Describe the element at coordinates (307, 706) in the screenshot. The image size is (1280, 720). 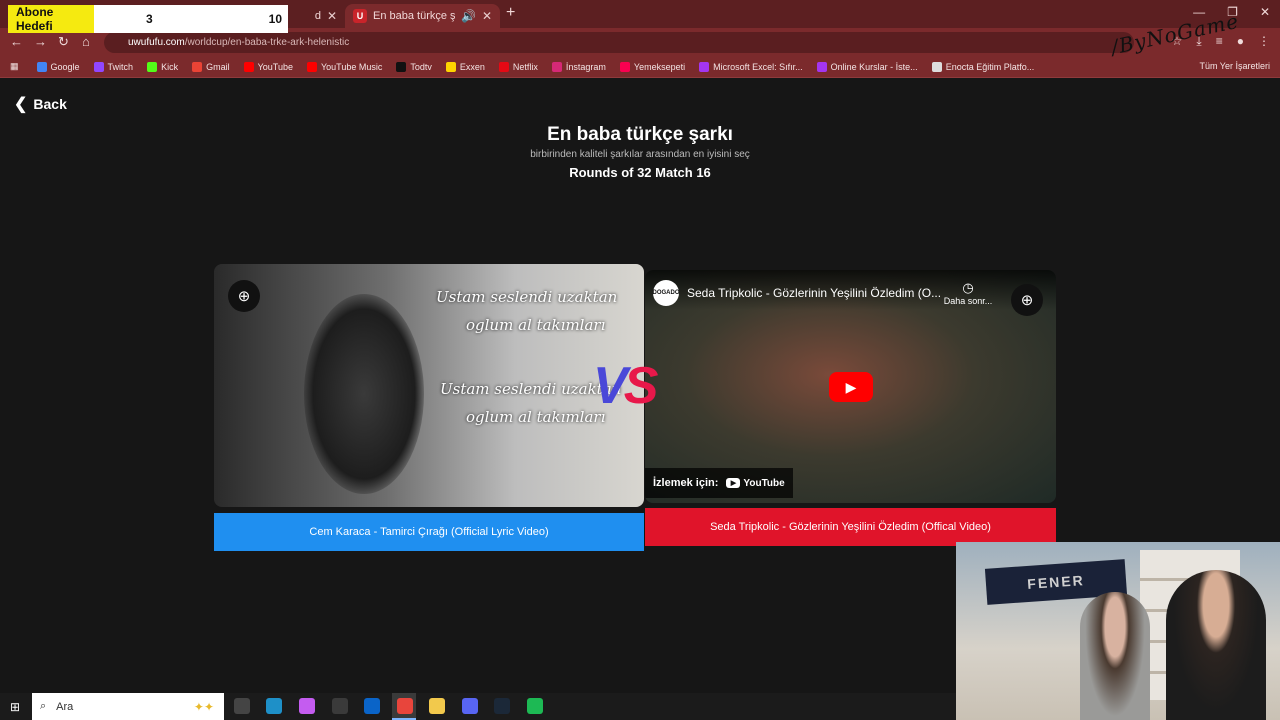
I see `copilot-icon` at that location.